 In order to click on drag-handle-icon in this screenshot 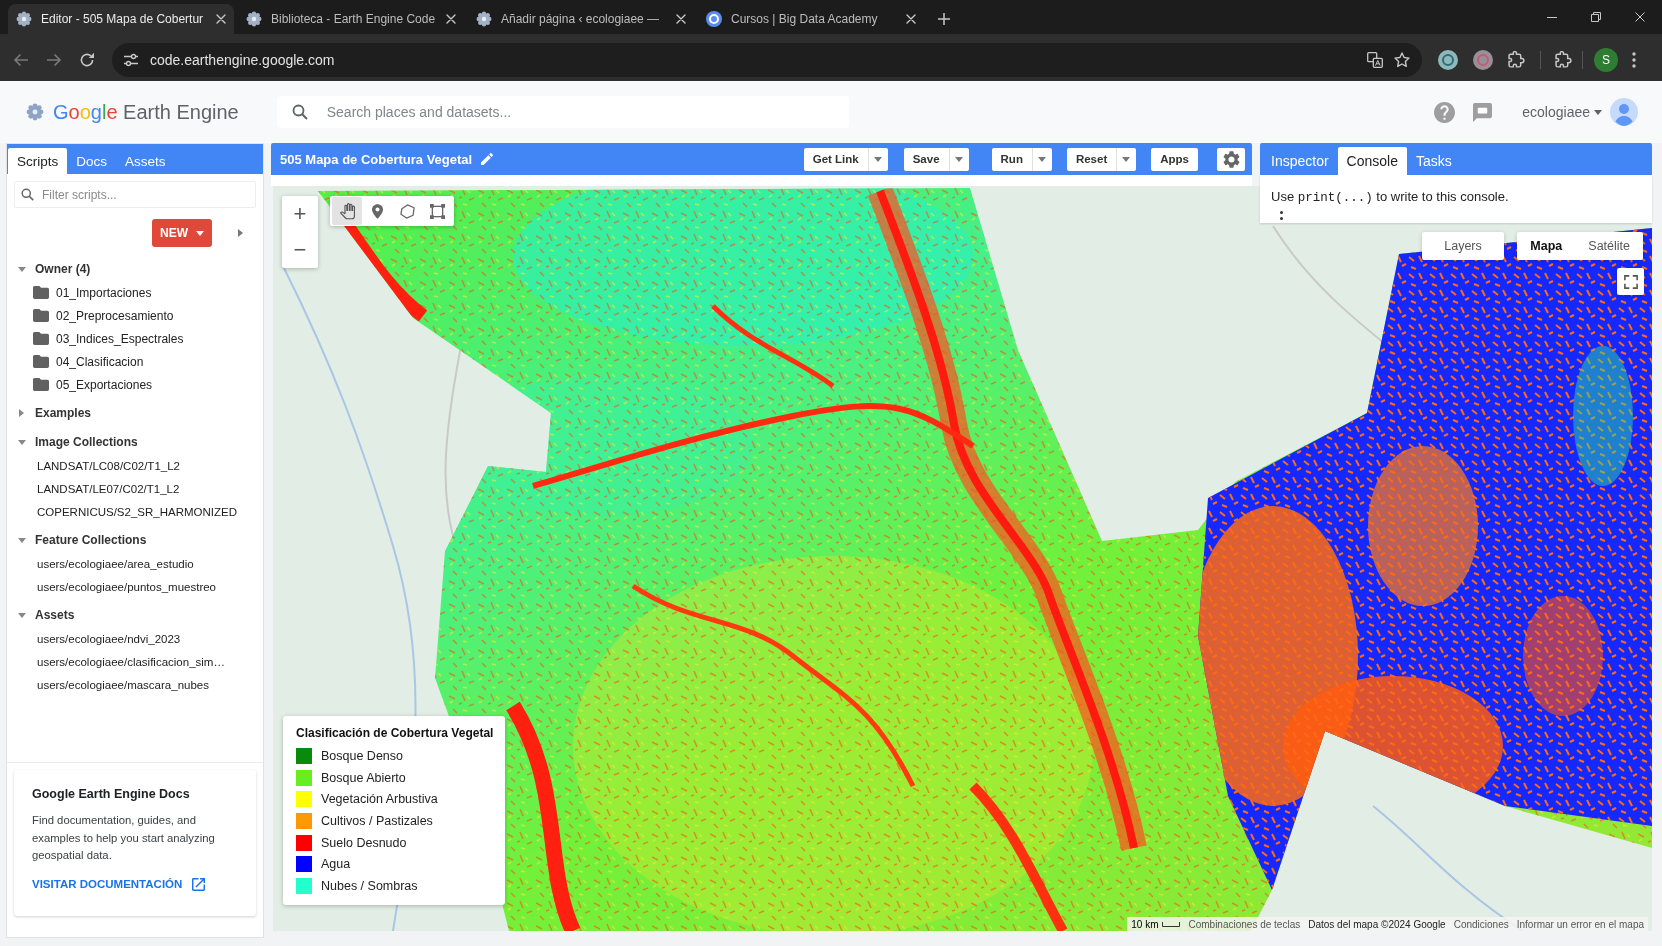, I will do `click(1281, 215)`.